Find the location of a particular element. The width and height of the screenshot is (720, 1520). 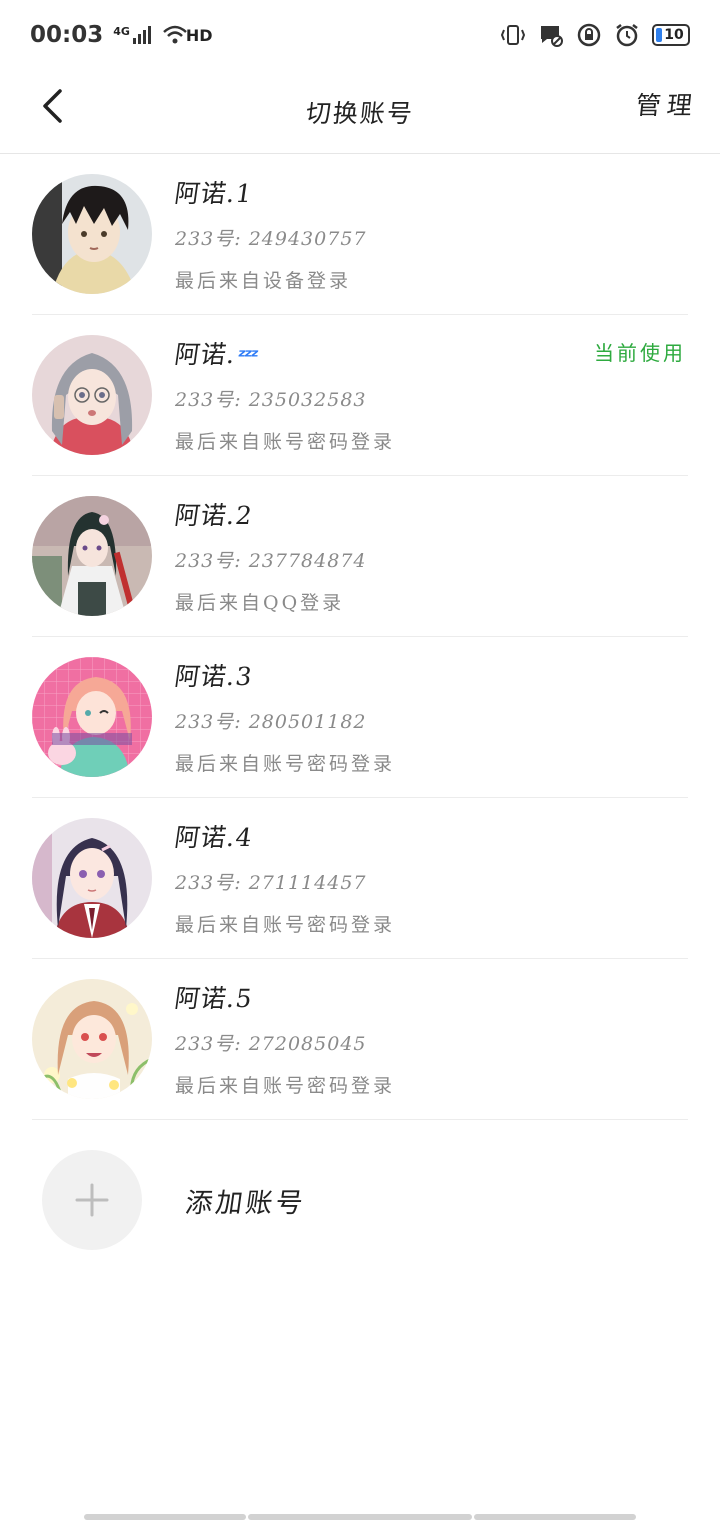

network-type: 4G is located at coordinates (121, 31).